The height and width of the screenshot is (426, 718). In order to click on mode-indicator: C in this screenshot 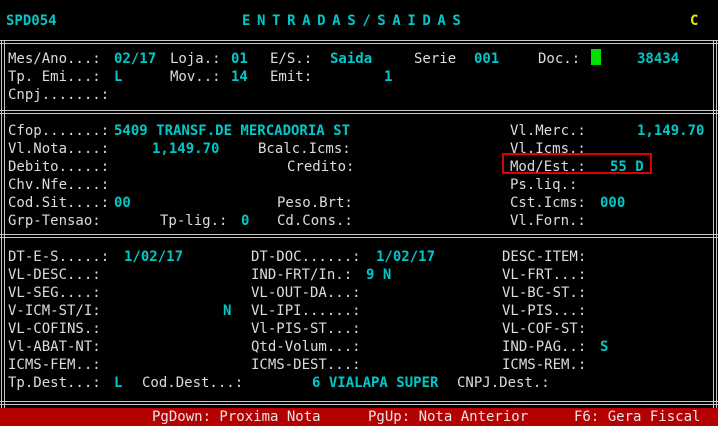, I will do `click(694, 21)`.